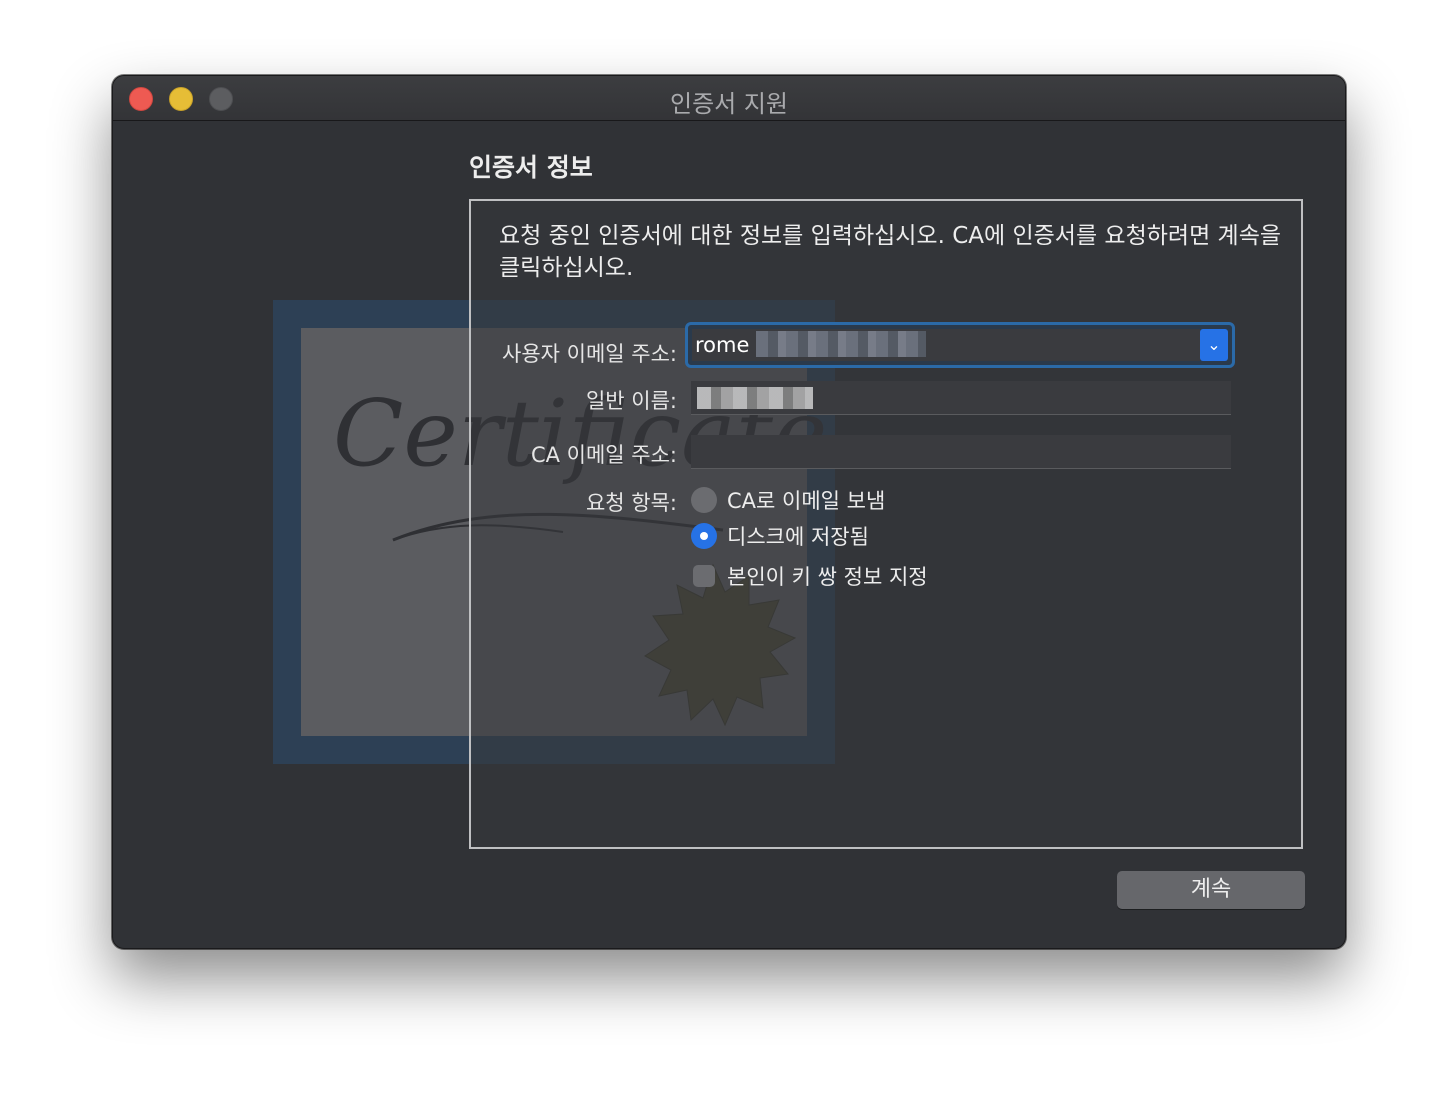  I want to click on user-email-label: 사용자 이메일 주소:, so click(589, 354).